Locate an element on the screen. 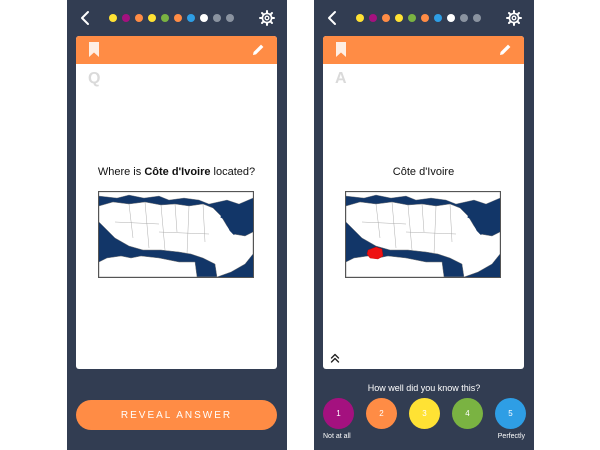  rating-button-4: 4 is located at coordinates (467, 413).